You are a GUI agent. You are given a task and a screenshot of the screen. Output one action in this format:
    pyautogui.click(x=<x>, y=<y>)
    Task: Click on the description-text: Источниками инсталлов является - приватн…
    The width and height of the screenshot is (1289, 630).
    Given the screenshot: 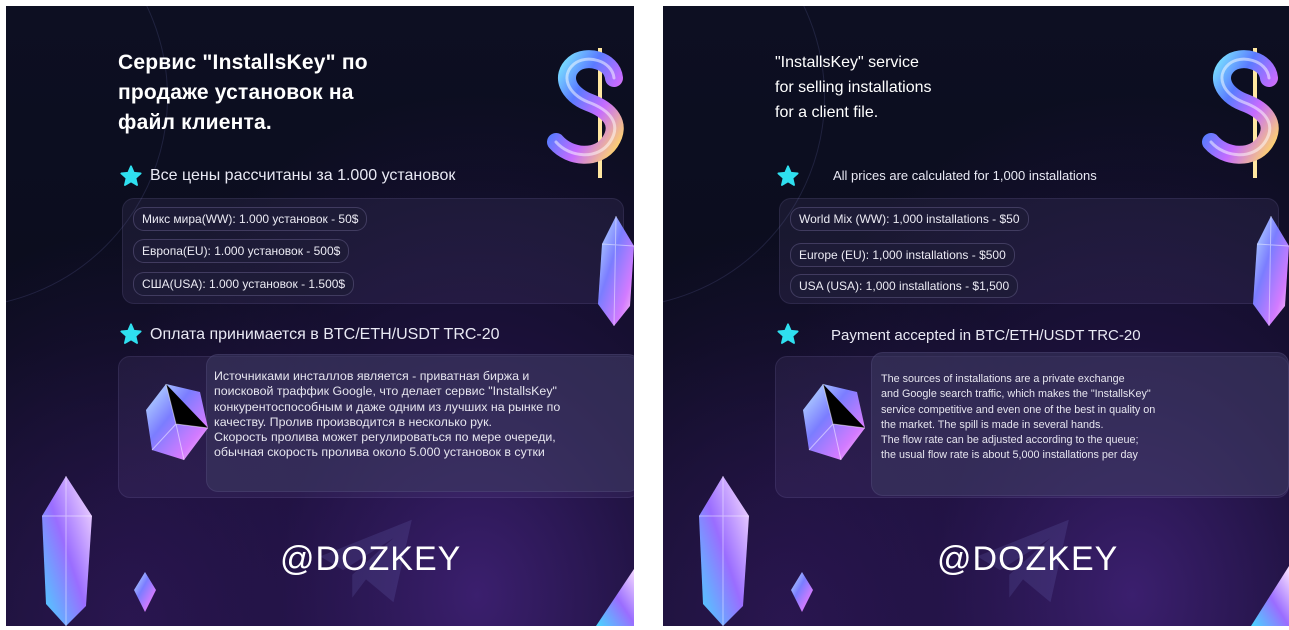 What is the action you would take?
    pyautogui.click(x=387, y=414)
    